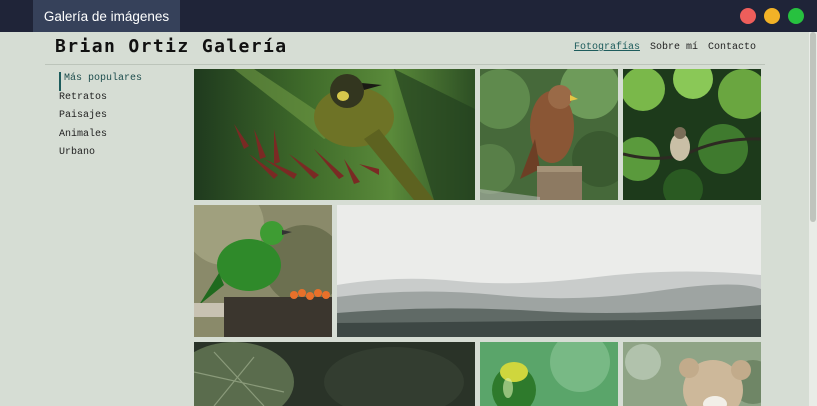  Describe the element at coordinates (334, 134) in the screenshot. I see `gallery-photo-bird-flower` at that location.